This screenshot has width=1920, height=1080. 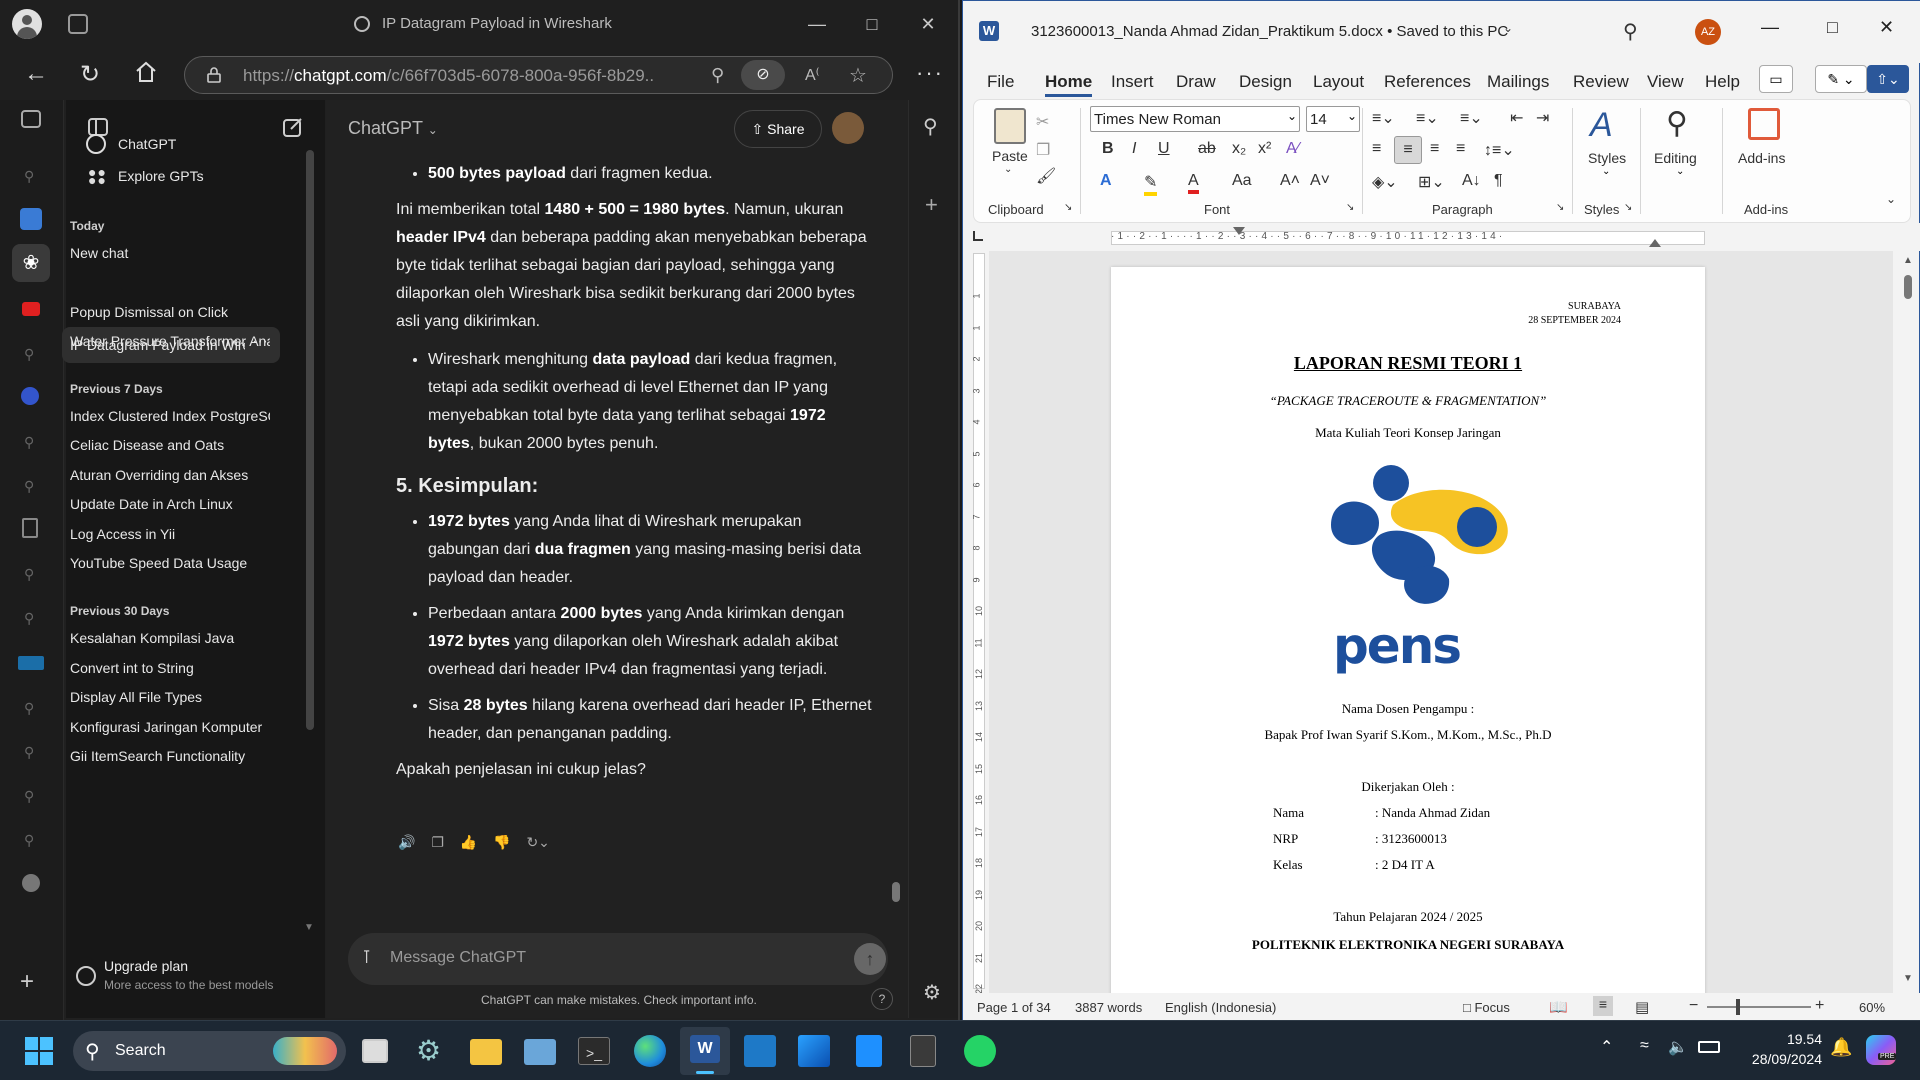 What do you see at coordinates (90, 74) in the screenshot?
I see `refresh-icon: ↻` at bounding box center [90, 74].